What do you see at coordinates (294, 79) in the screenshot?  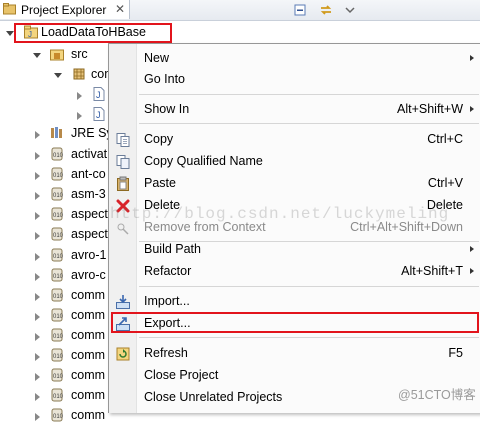 I see `menu-item-go-into: Go Into` at bounding box center [294, 79].